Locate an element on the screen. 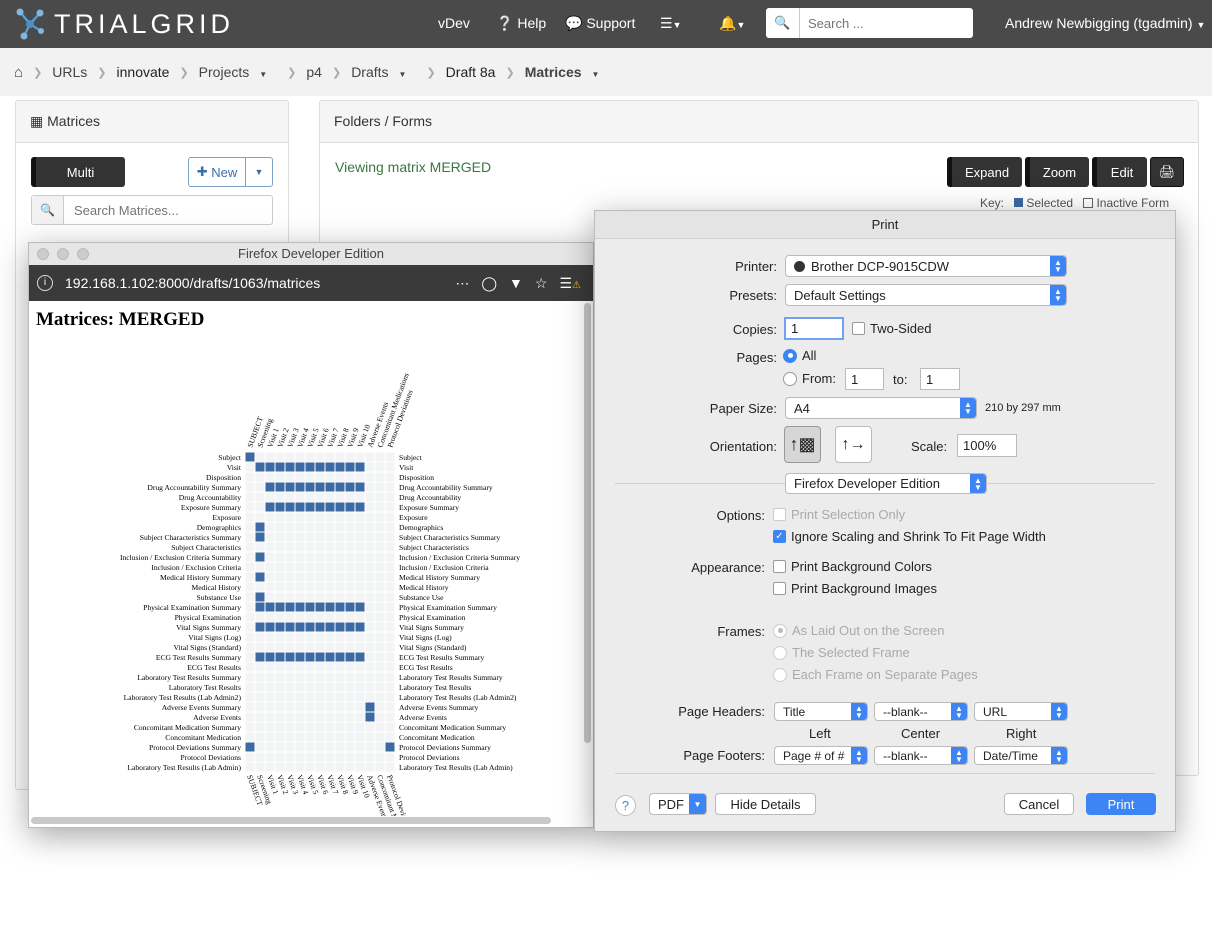 The height and width of the screenshot is (951, 1212). multi-button: Multi is located at coordinates (78, 172).